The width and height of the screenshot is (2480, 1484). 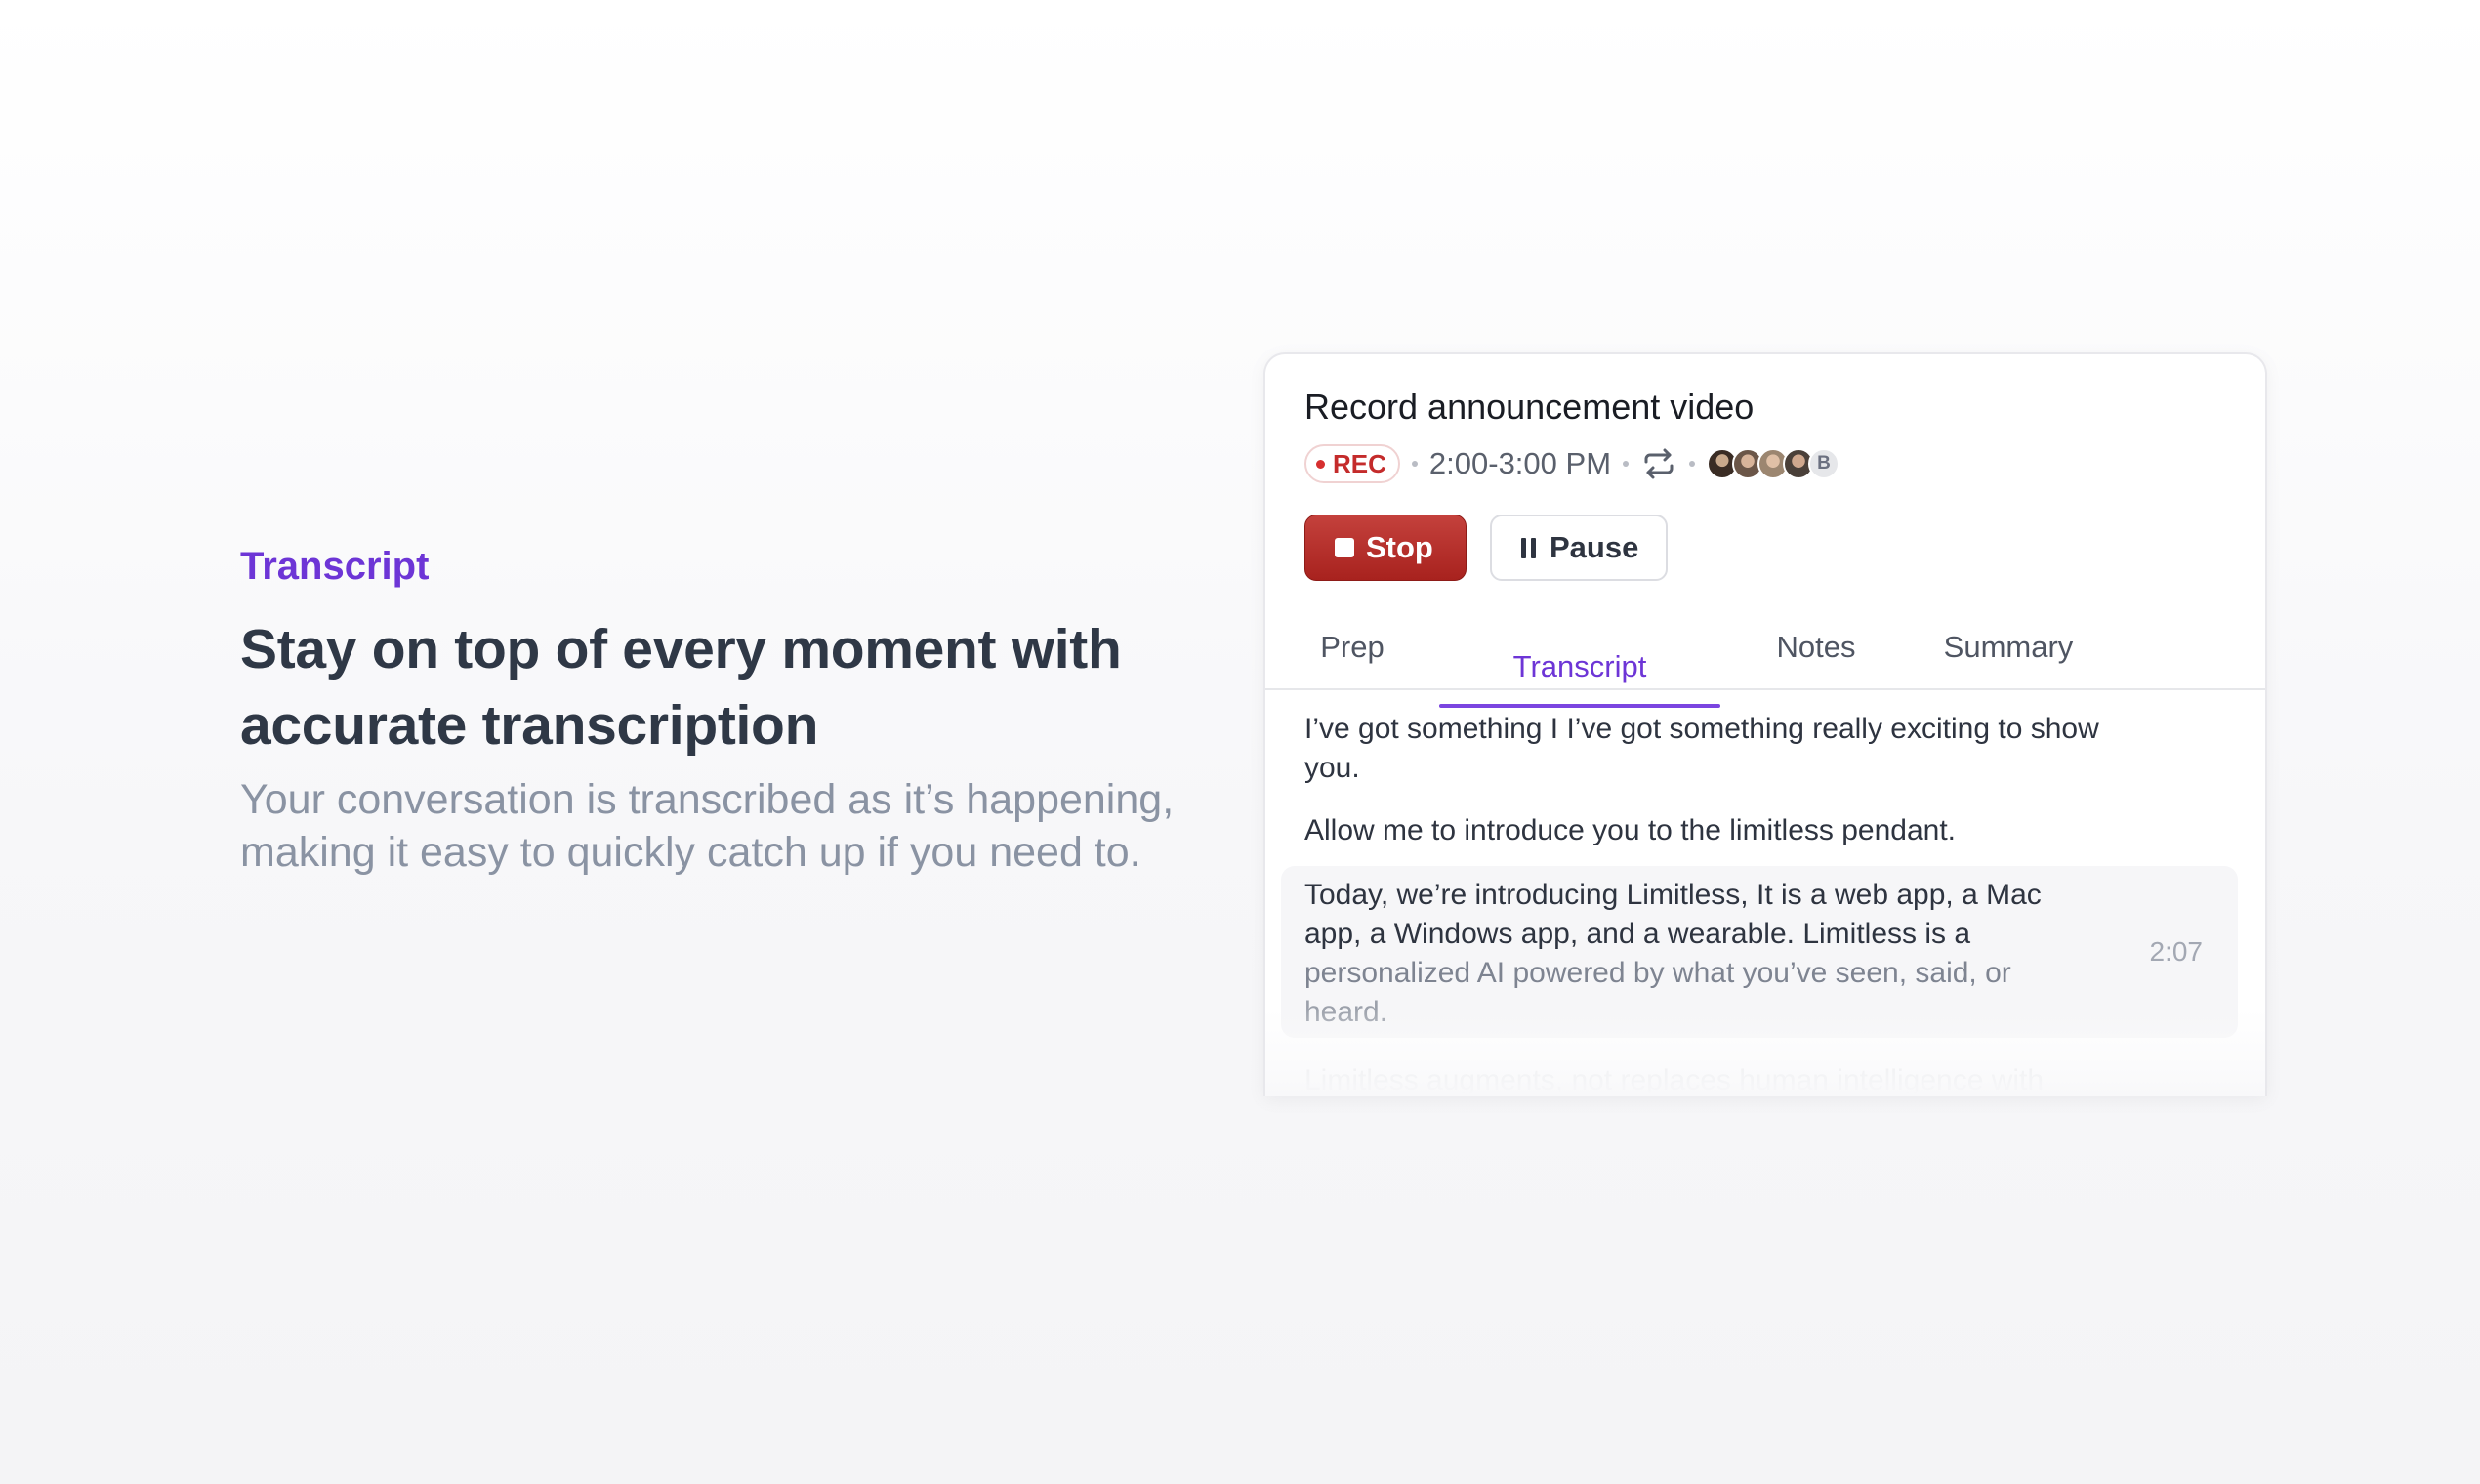 I want to click on headline-line-2: accurate transcription, so click(x=529, y=726).